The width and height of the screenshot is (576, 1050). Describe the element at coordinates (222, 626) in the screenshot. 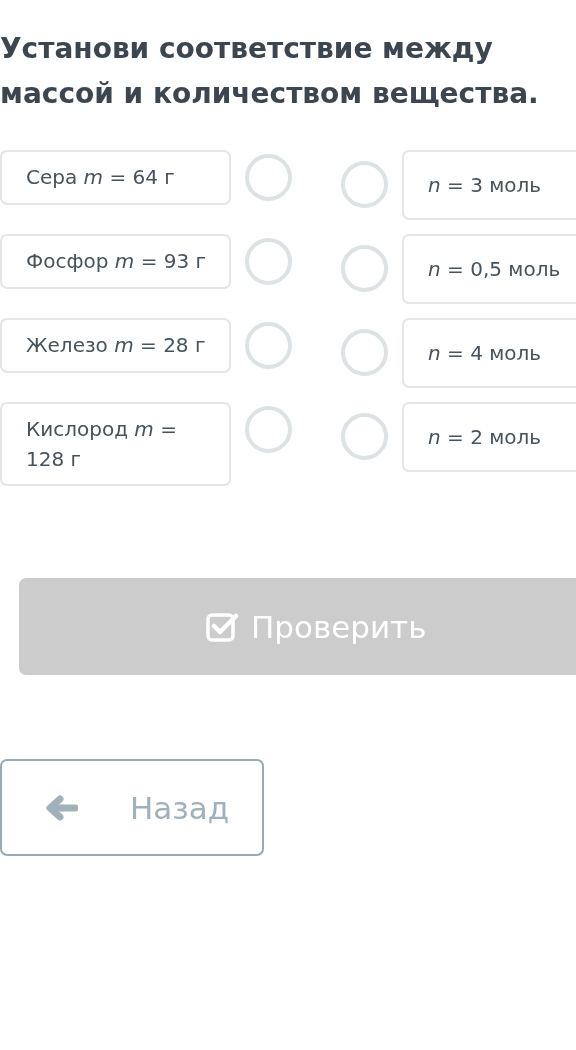

I see `checkbox-icon` at that location.